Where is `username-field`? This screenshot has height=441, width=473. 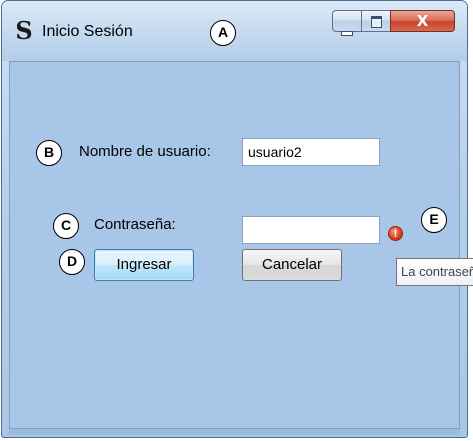
username-field is located at coordinates (311, 152).